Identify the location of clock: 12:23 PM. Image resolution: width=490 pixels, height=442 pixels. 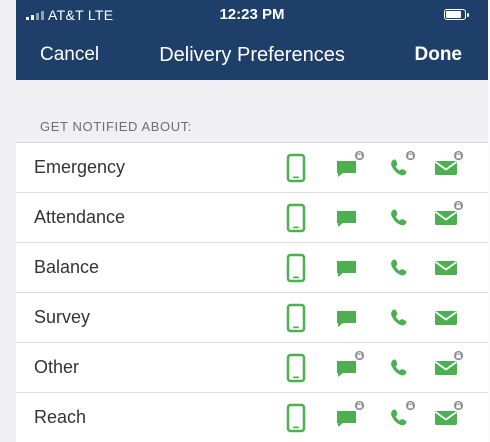
(252, 14).